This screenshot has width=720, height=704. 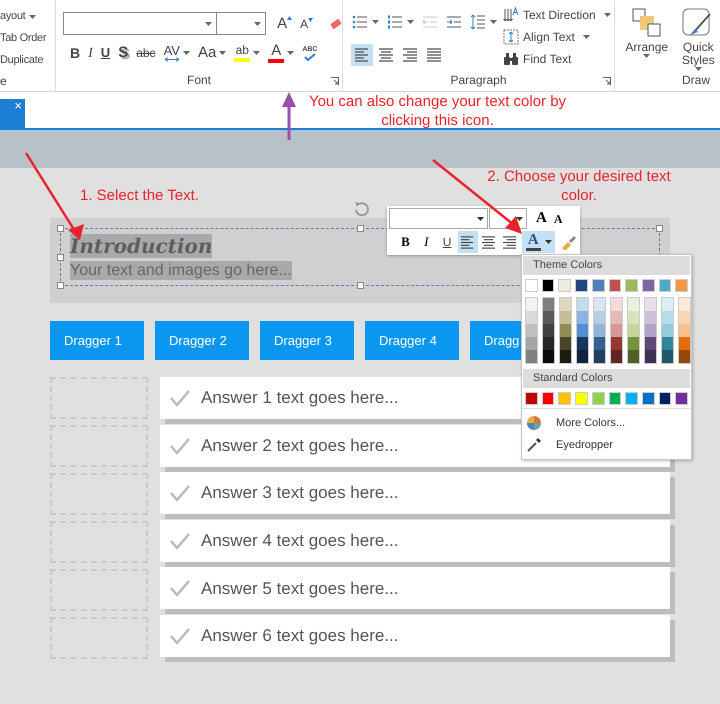 I want to click on font-color-button: A, so click(x=539, y=242).